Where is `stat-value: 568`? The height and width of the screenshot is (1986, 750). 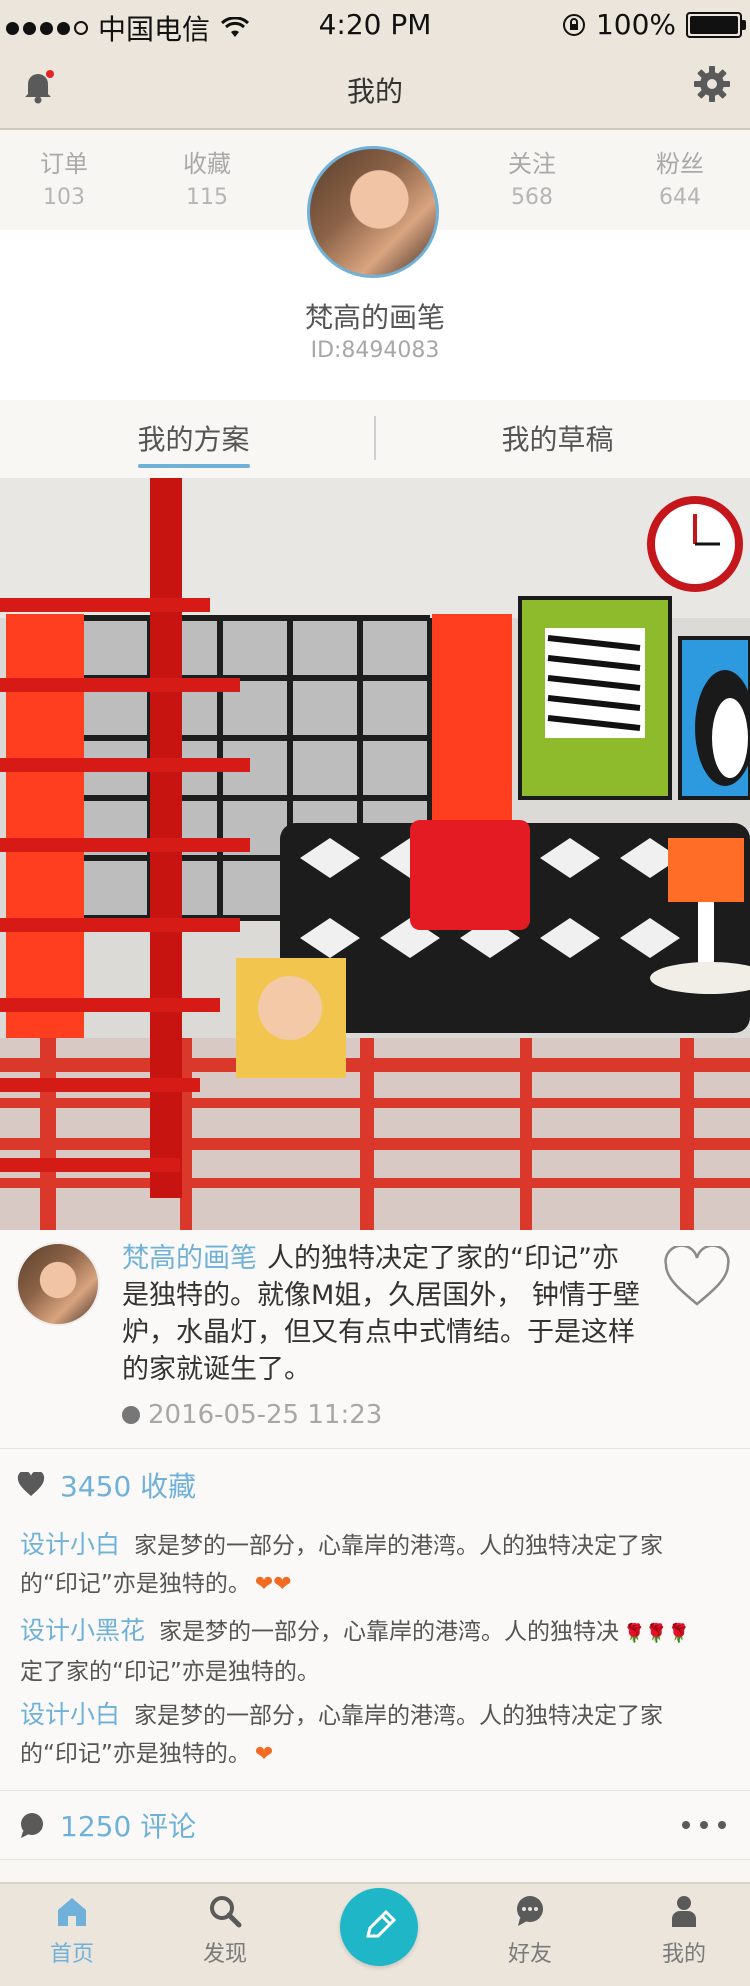
stat-value: 568 is located at coordinates (532, 197).